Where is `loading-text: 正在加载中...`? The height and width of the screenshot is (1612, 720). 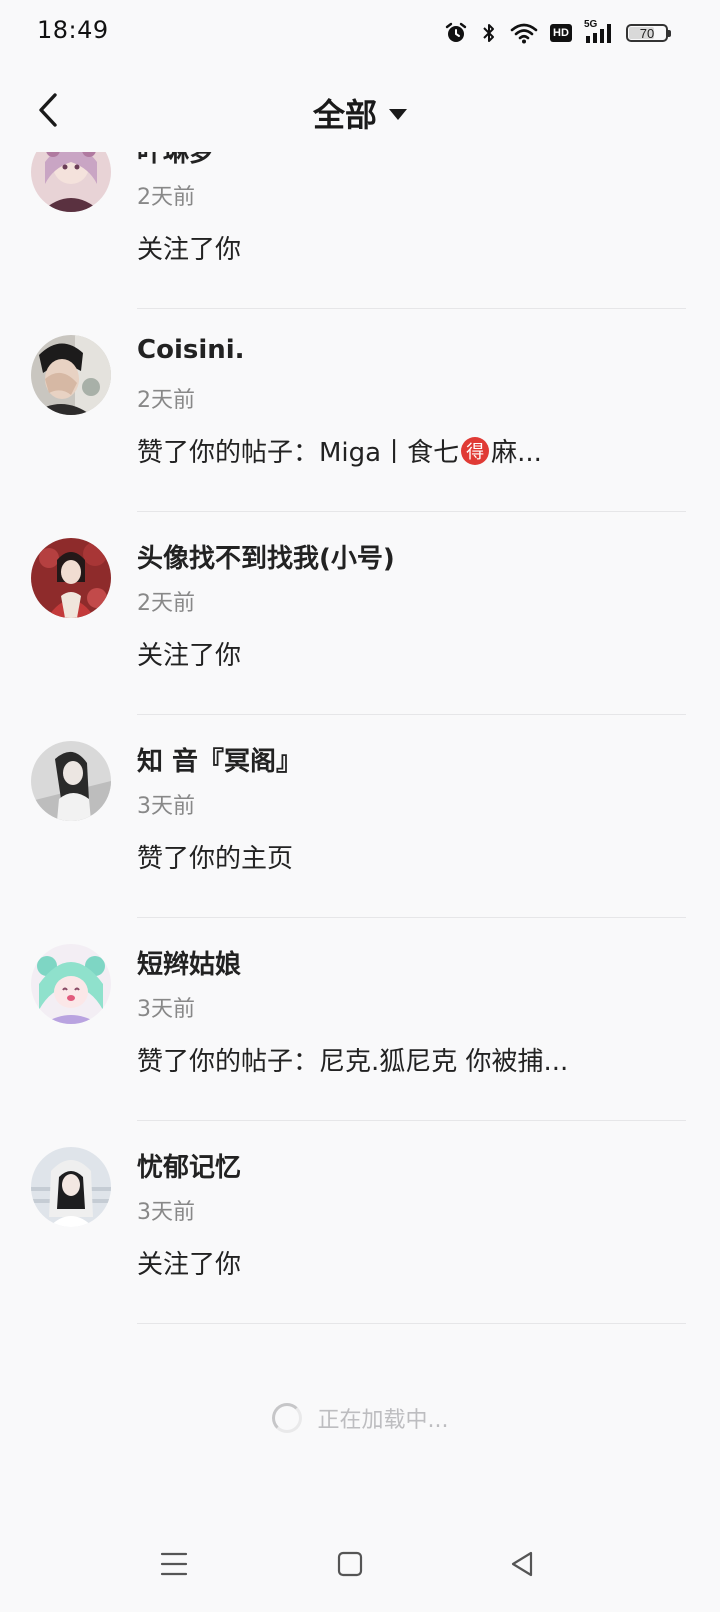
loading-text: 正在加载中... is located at coordinates (383, 1420).